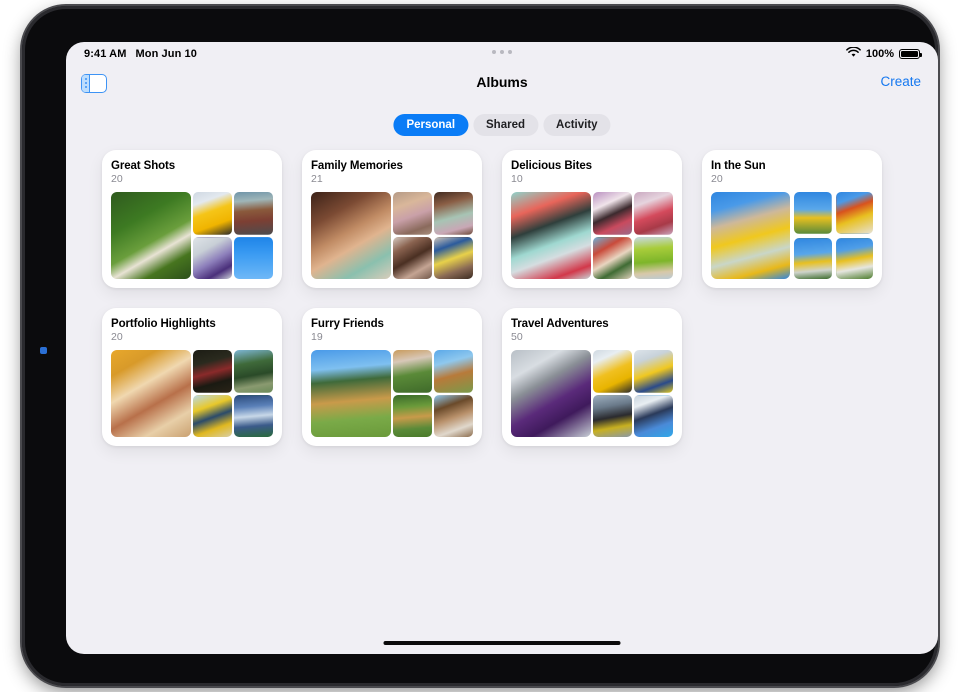 Image resolution: width=960 pixels, height=692 pixels. I want to click on nav-bar: Albums Create, so click(502, 88).